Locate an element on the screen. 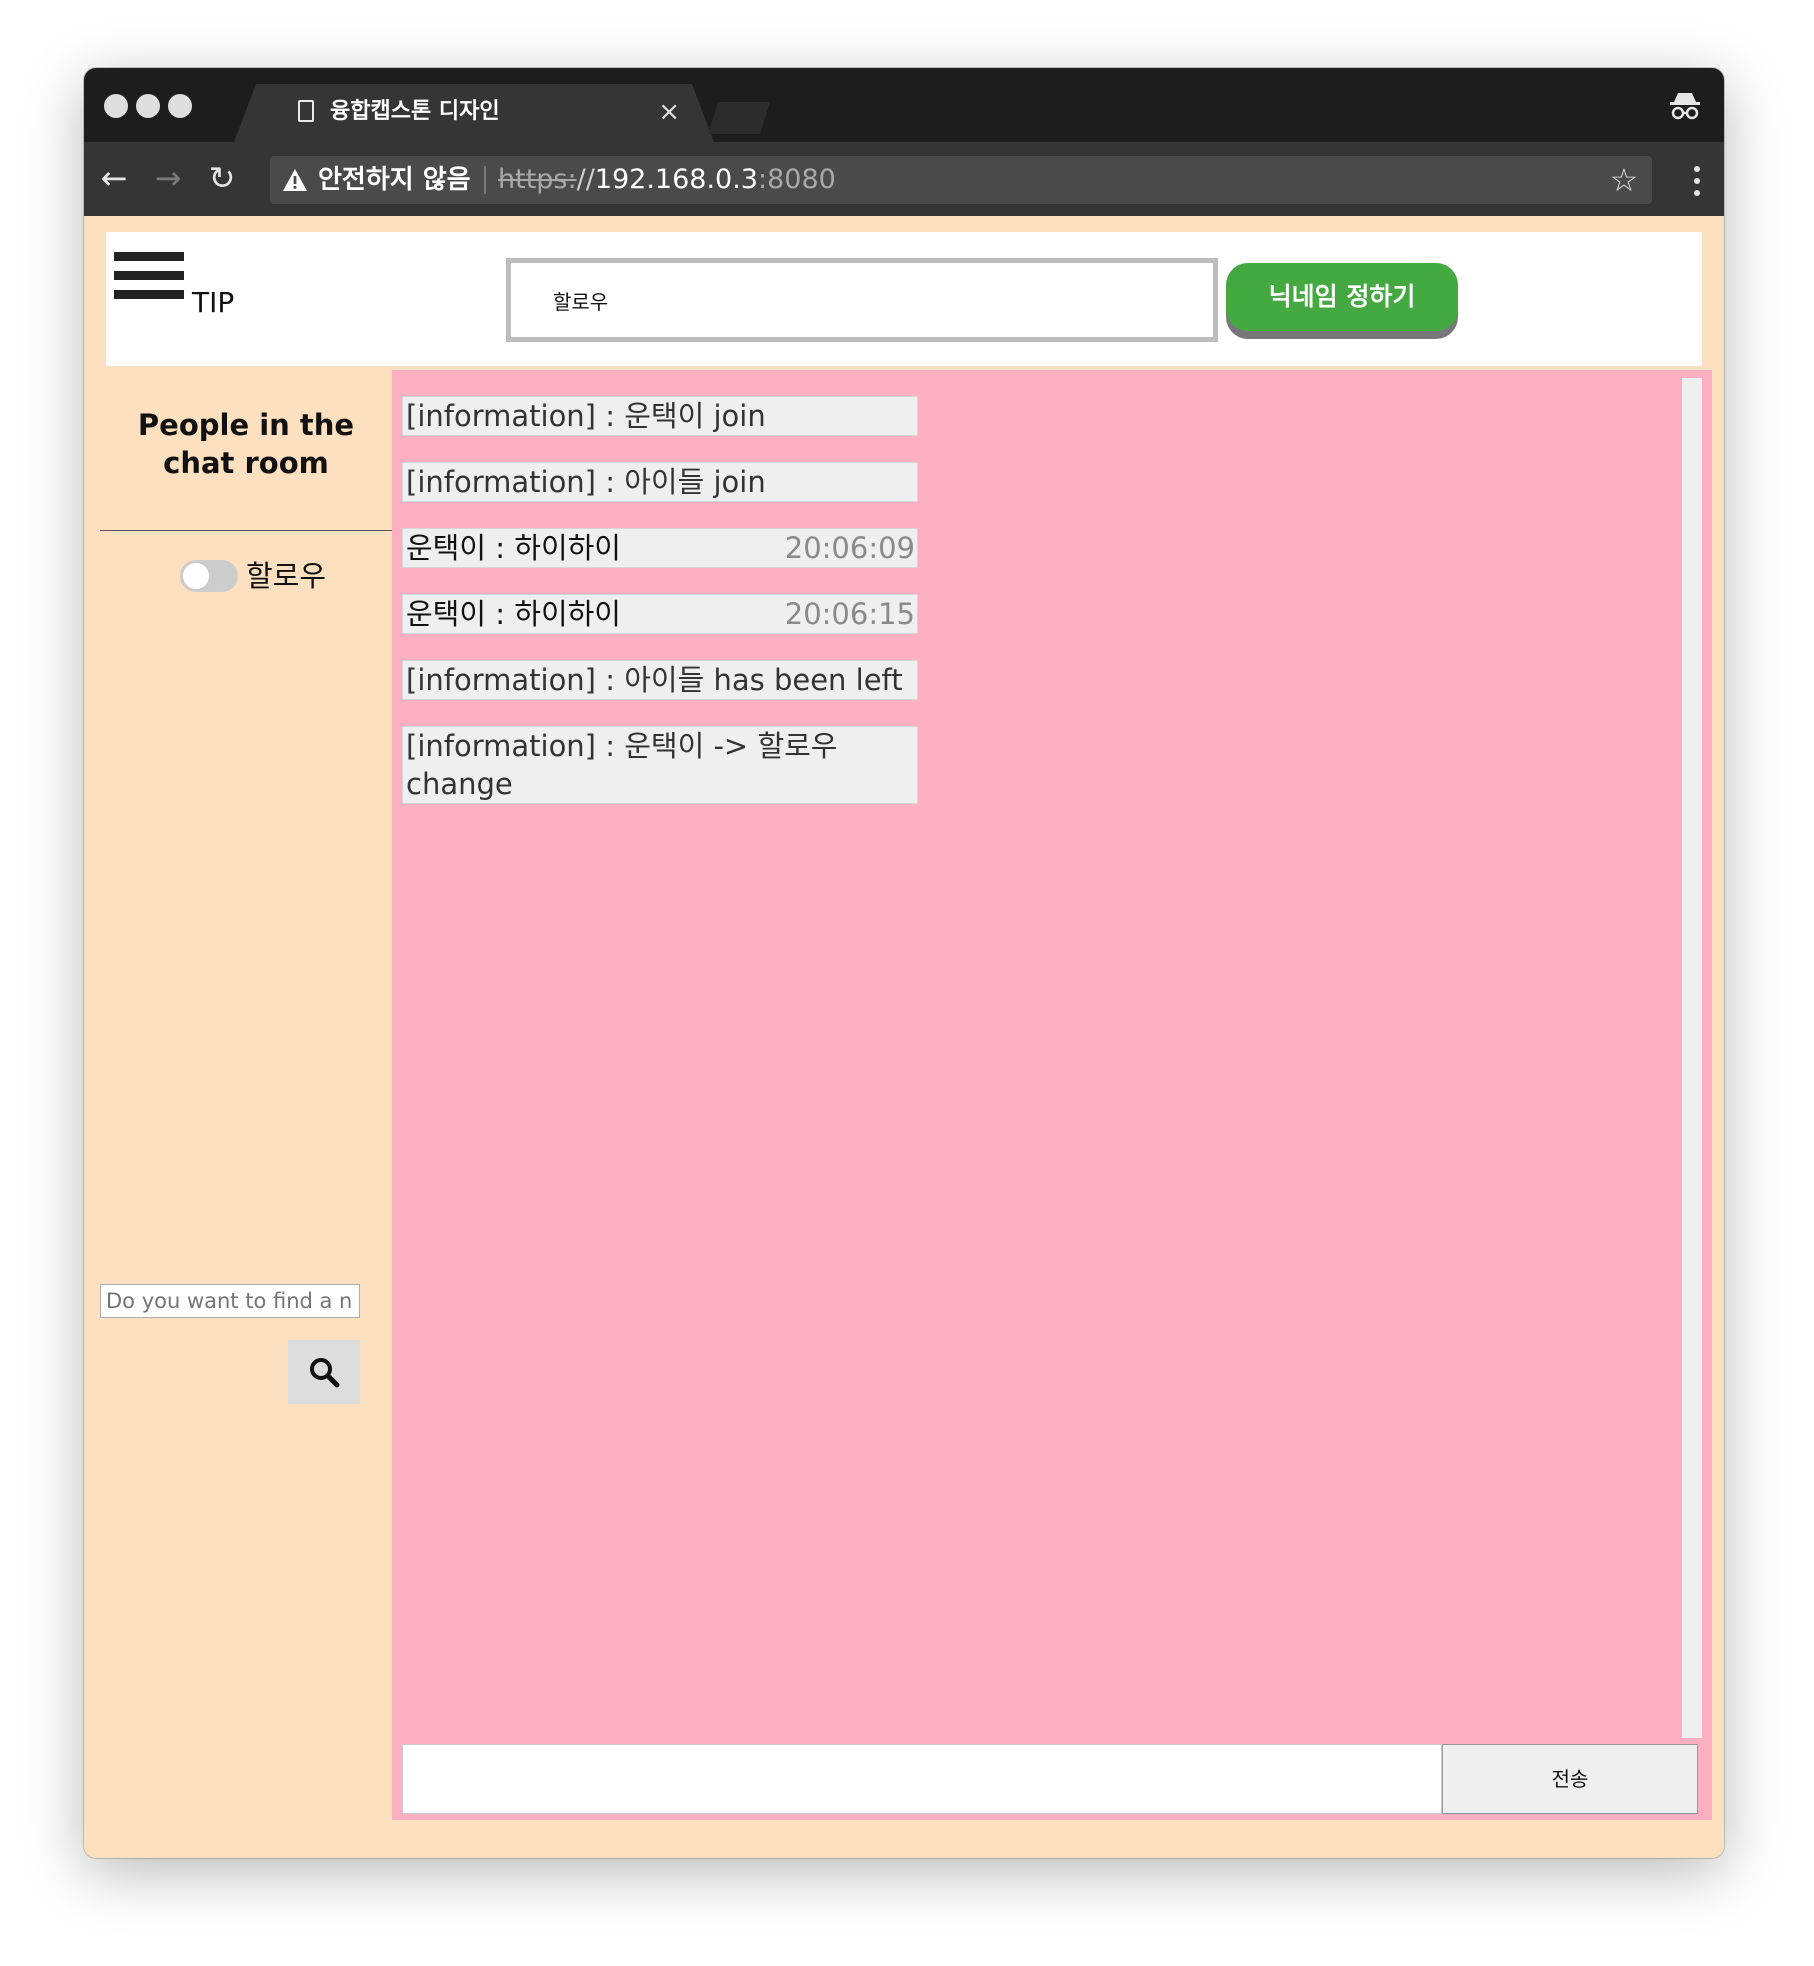 The height and width of the screenshot is (1966, 1814). forward-button: → is located at coordinates (168, 178).